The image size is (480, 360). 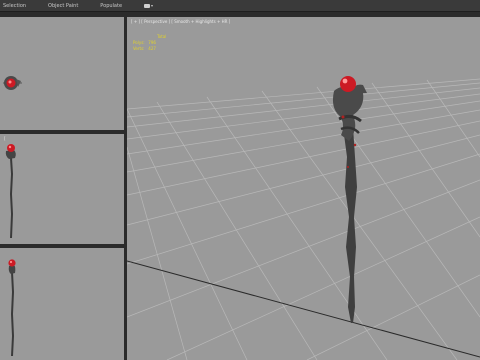 I want to click on viewport-statistics: Total Polys: 796 Verts: 427, so click(x=149, y=43).